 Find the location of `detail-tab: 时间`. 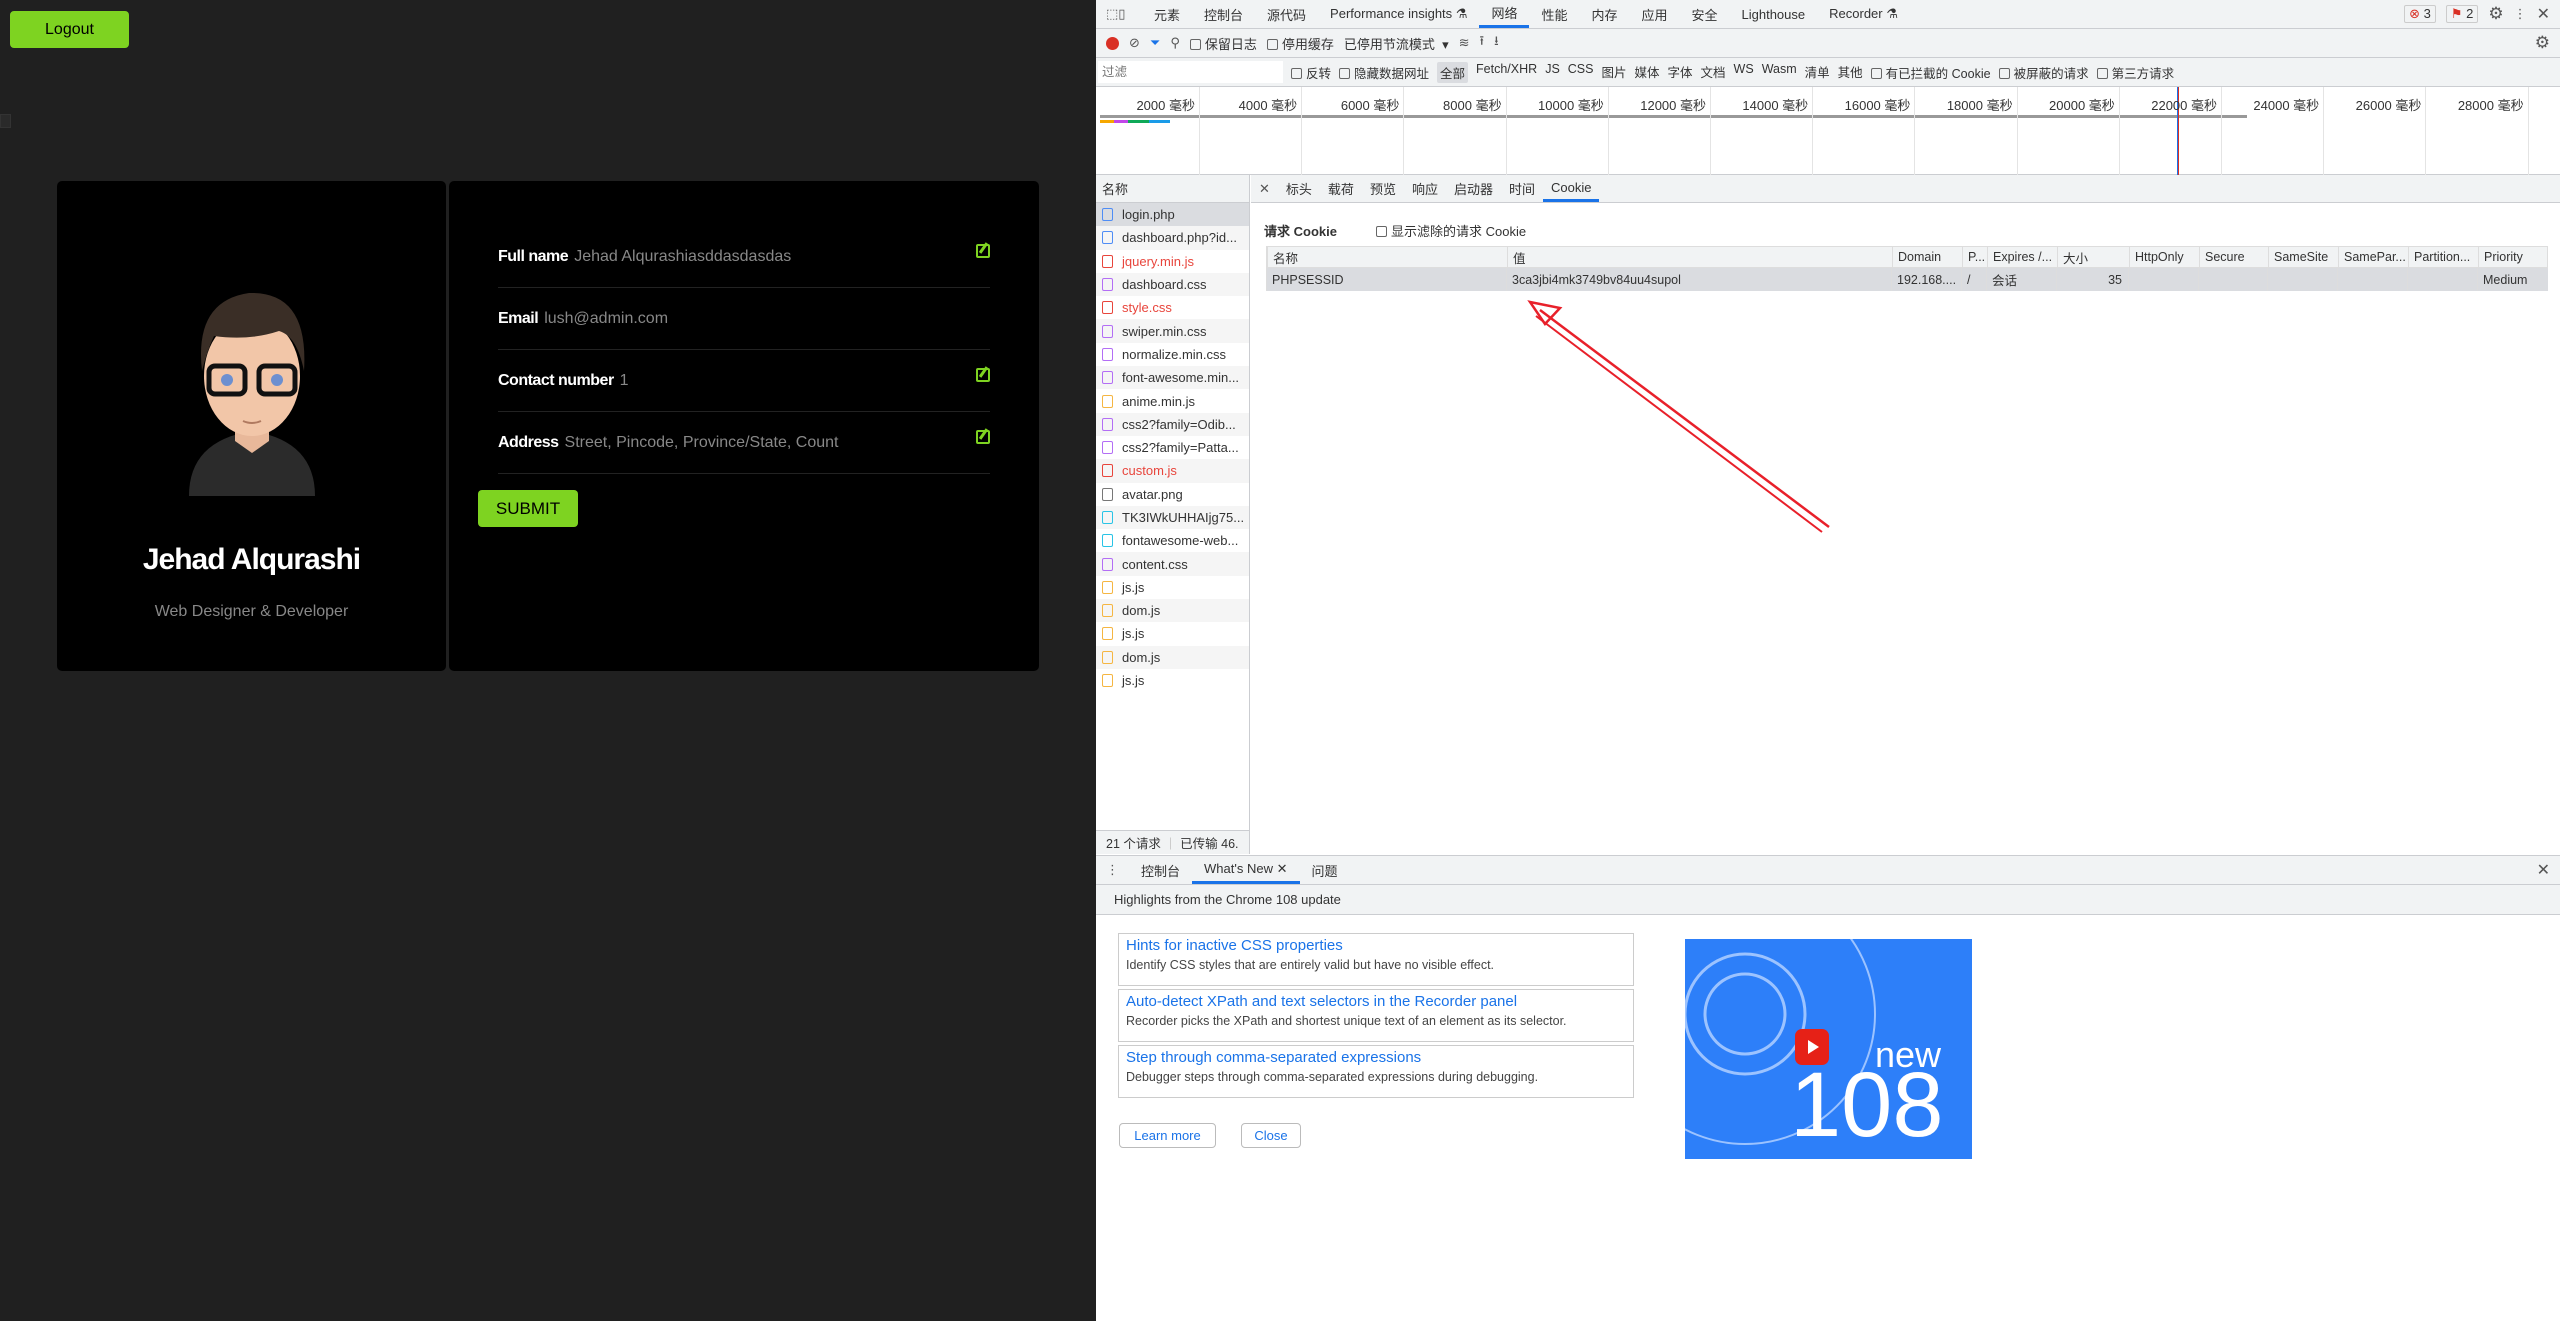

detail-tab: 时间 is located at coordinates (1522, 188).